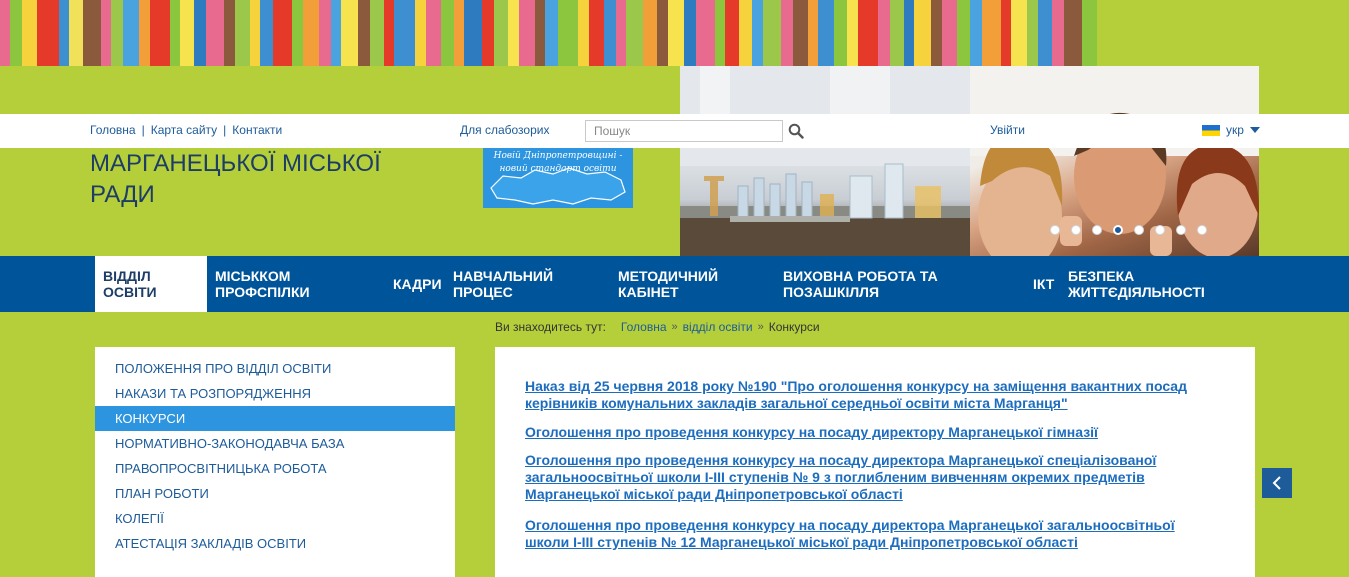 The image size is (1349, 577). What do you see at coordinates (253, 276) in the screenshot?
I see `nav-label-line1: МІСЬККОМ` at bounding box center [253, 276].